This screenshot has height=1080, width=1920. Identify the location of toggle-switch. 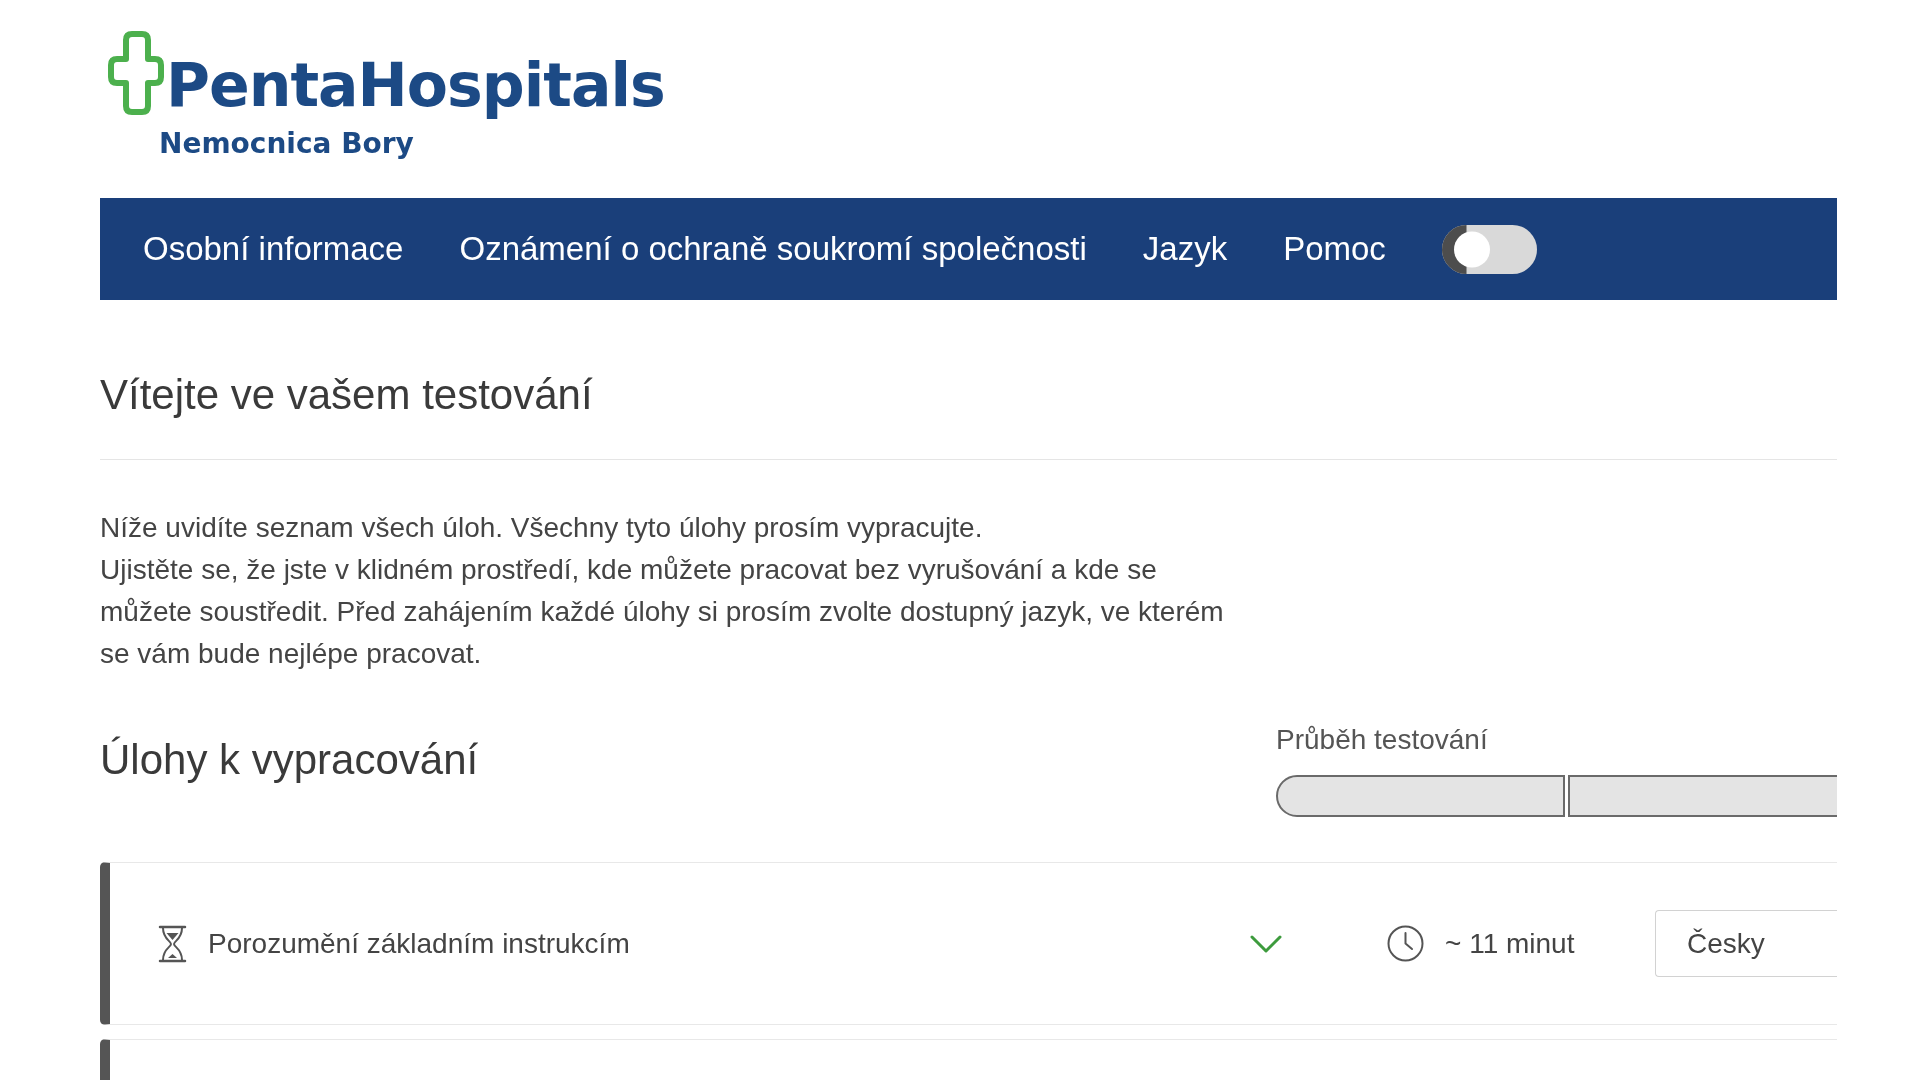
(1489, 249).